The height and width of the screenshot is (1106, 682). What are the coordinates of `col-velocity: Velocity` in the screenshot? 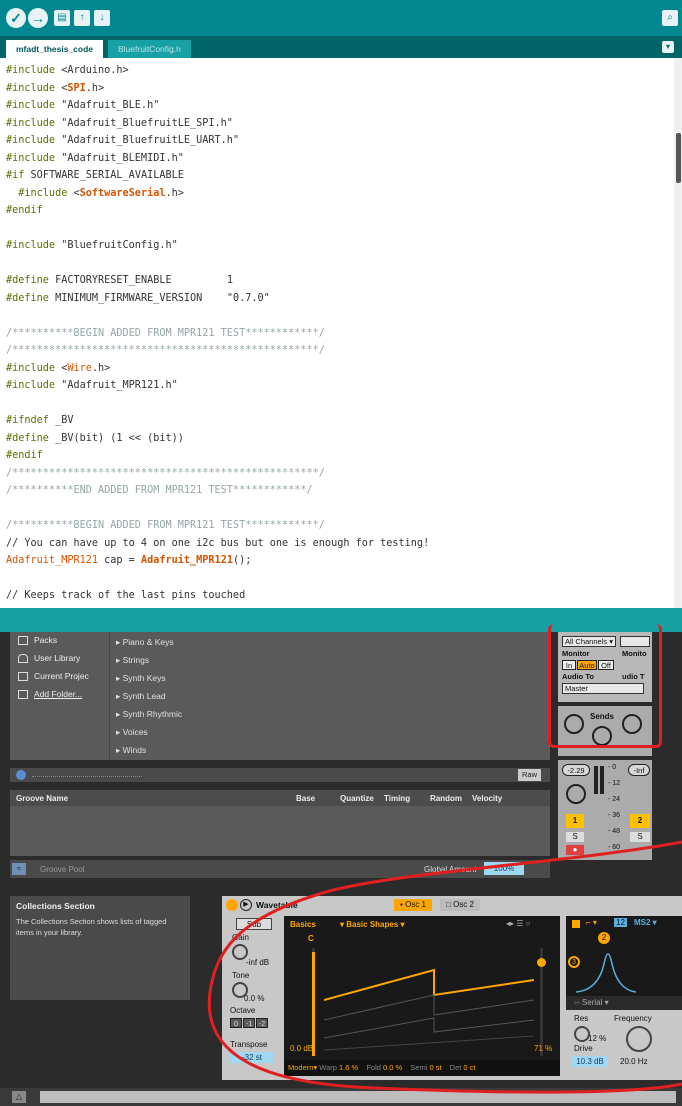 It's located at (487, 798).